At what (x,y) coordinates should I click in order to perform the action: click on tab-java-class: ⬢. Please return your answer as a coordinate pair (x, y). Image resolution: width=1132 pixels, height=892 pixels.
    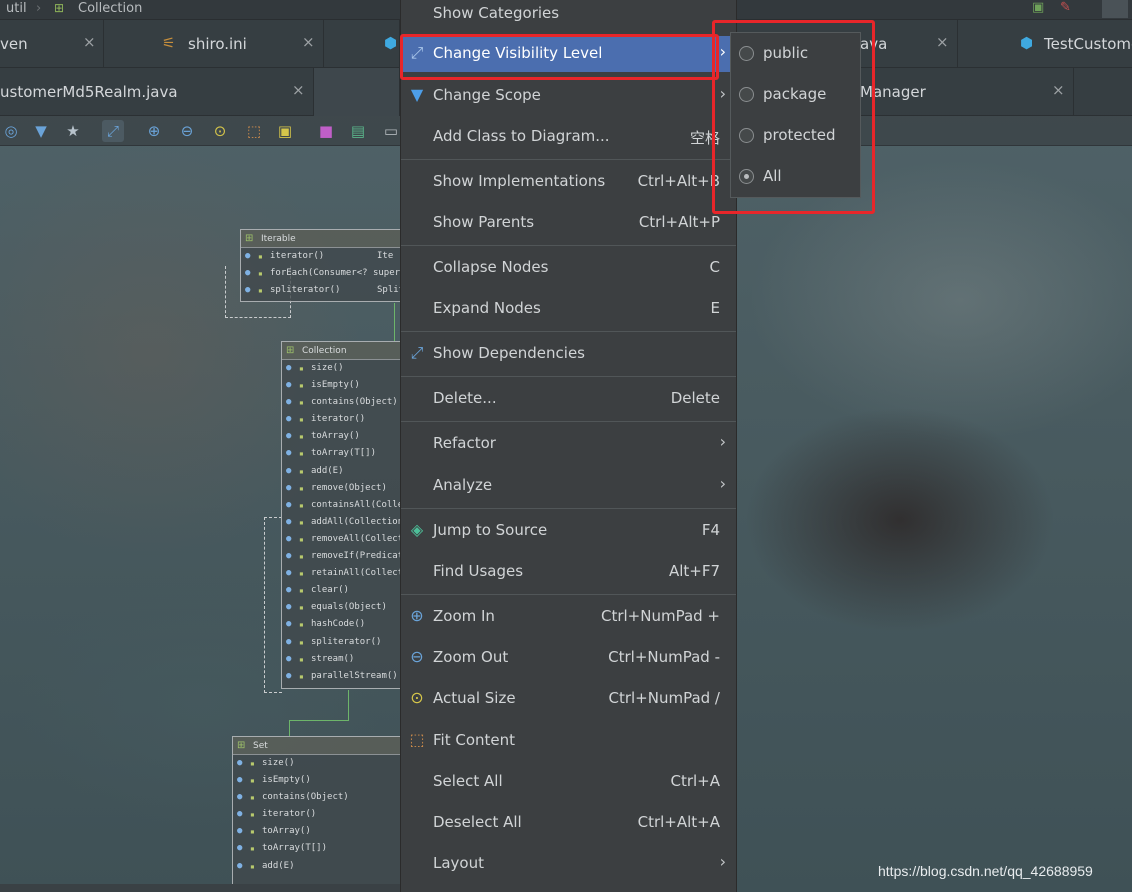
    Looking at the image, I should click on (362, 44).